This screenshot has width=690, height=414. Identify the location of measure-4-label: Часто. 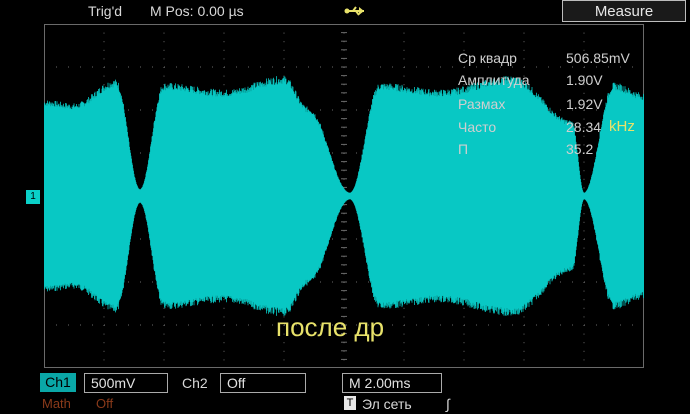
(477, 127).